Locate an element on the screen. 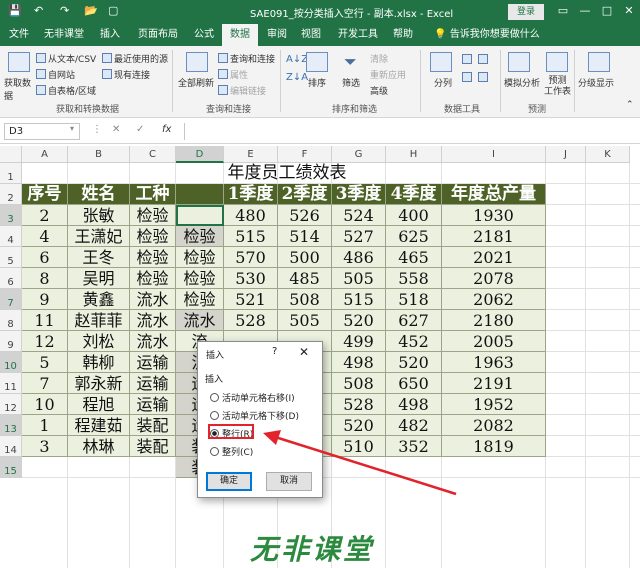 This screenshot has height=568, width=640. row-header-14: 14 is located at coordinates (11, 446).